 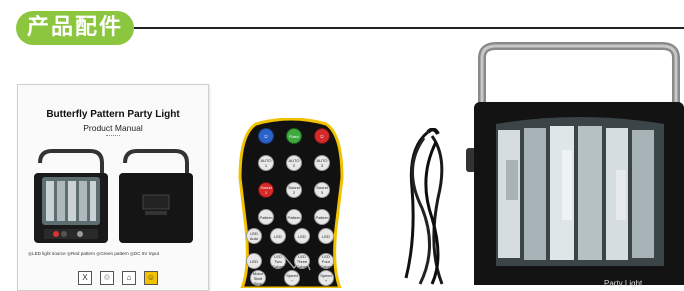 I want to click on remote-button: LED Auto, so click(x=254, y=236).